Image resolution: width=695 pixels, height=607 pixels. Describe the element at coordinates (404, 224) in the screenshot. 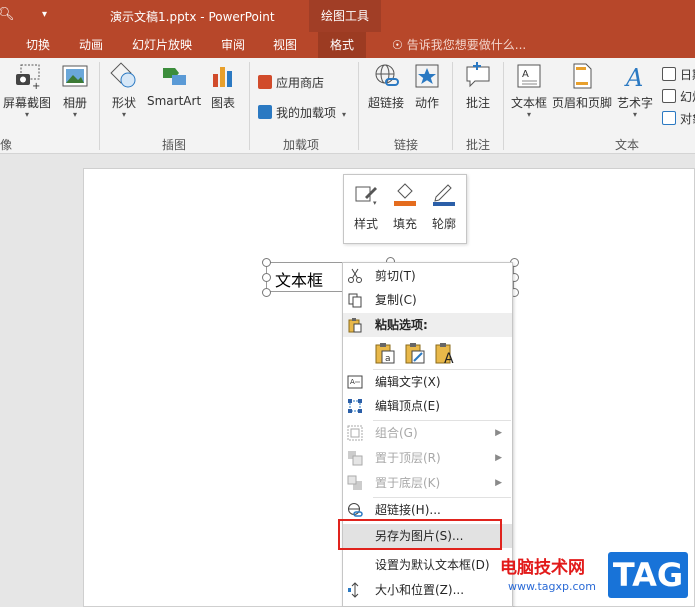

I see `fill-label: 填充` at that location.